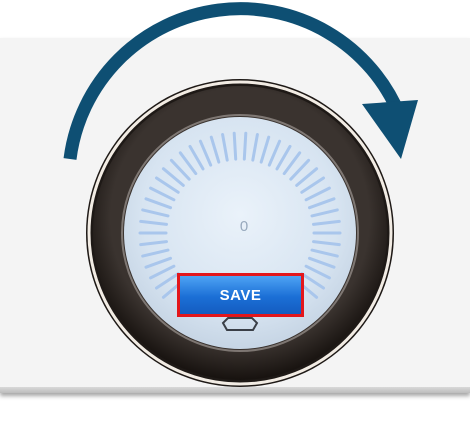 The width and height of the screenshot is (470, 423). What do you see at coordinates (244, 226) in the screenshot?
I see `gauge-value: 0` at bounding box center [244, 226].